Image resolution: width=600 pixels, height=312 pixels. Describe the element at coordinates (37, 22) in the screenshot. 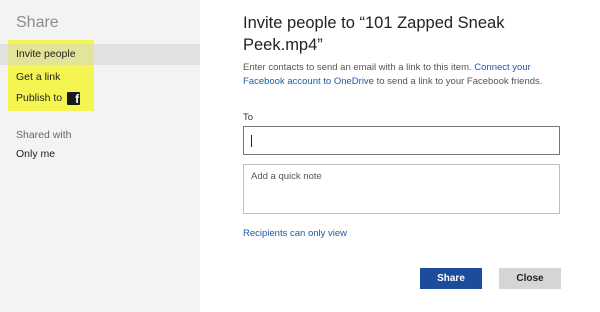

I see `sidebar-title: Share` at that location.